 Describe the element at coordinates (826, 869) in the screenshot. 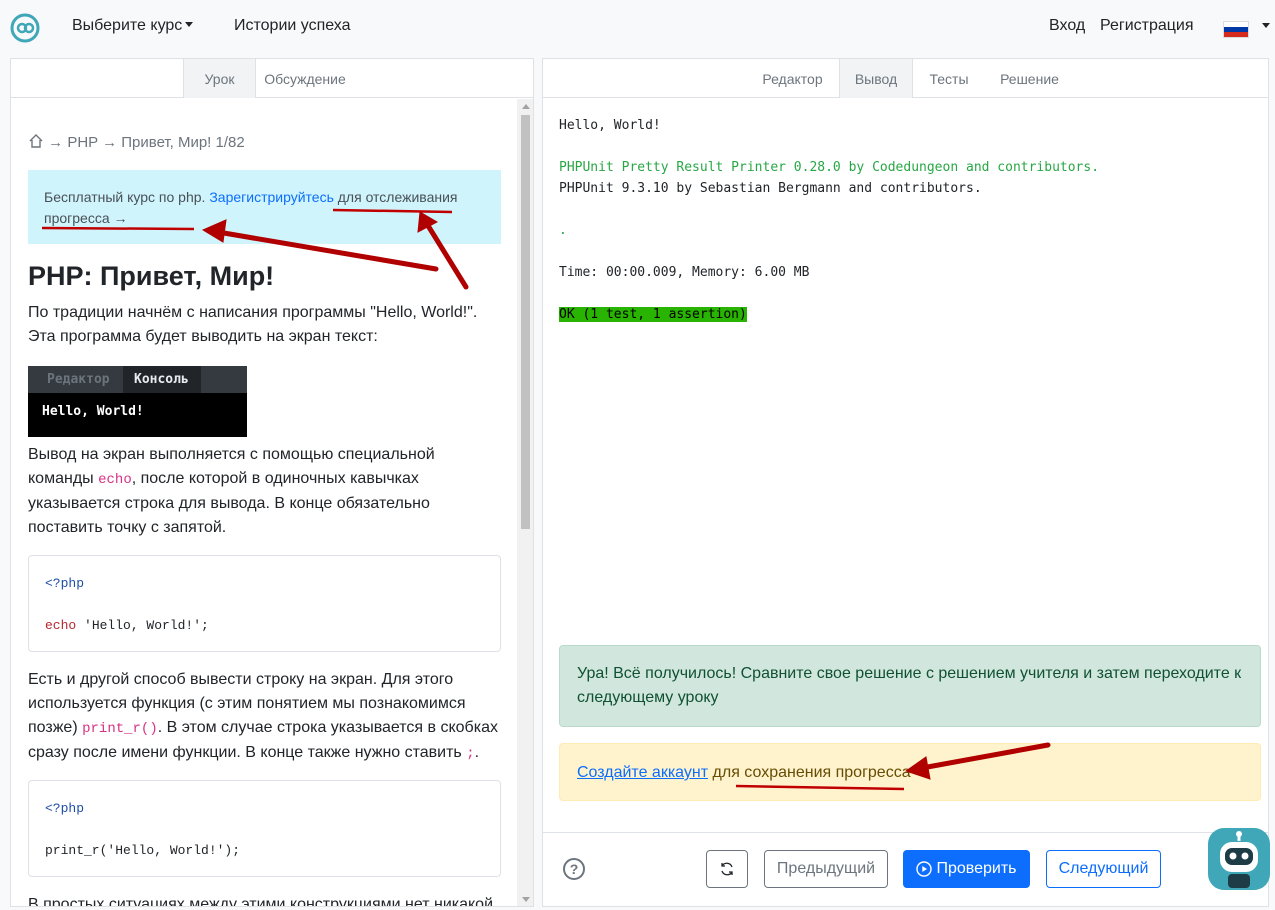

I see `previous-button: Предыдущий` at that location.